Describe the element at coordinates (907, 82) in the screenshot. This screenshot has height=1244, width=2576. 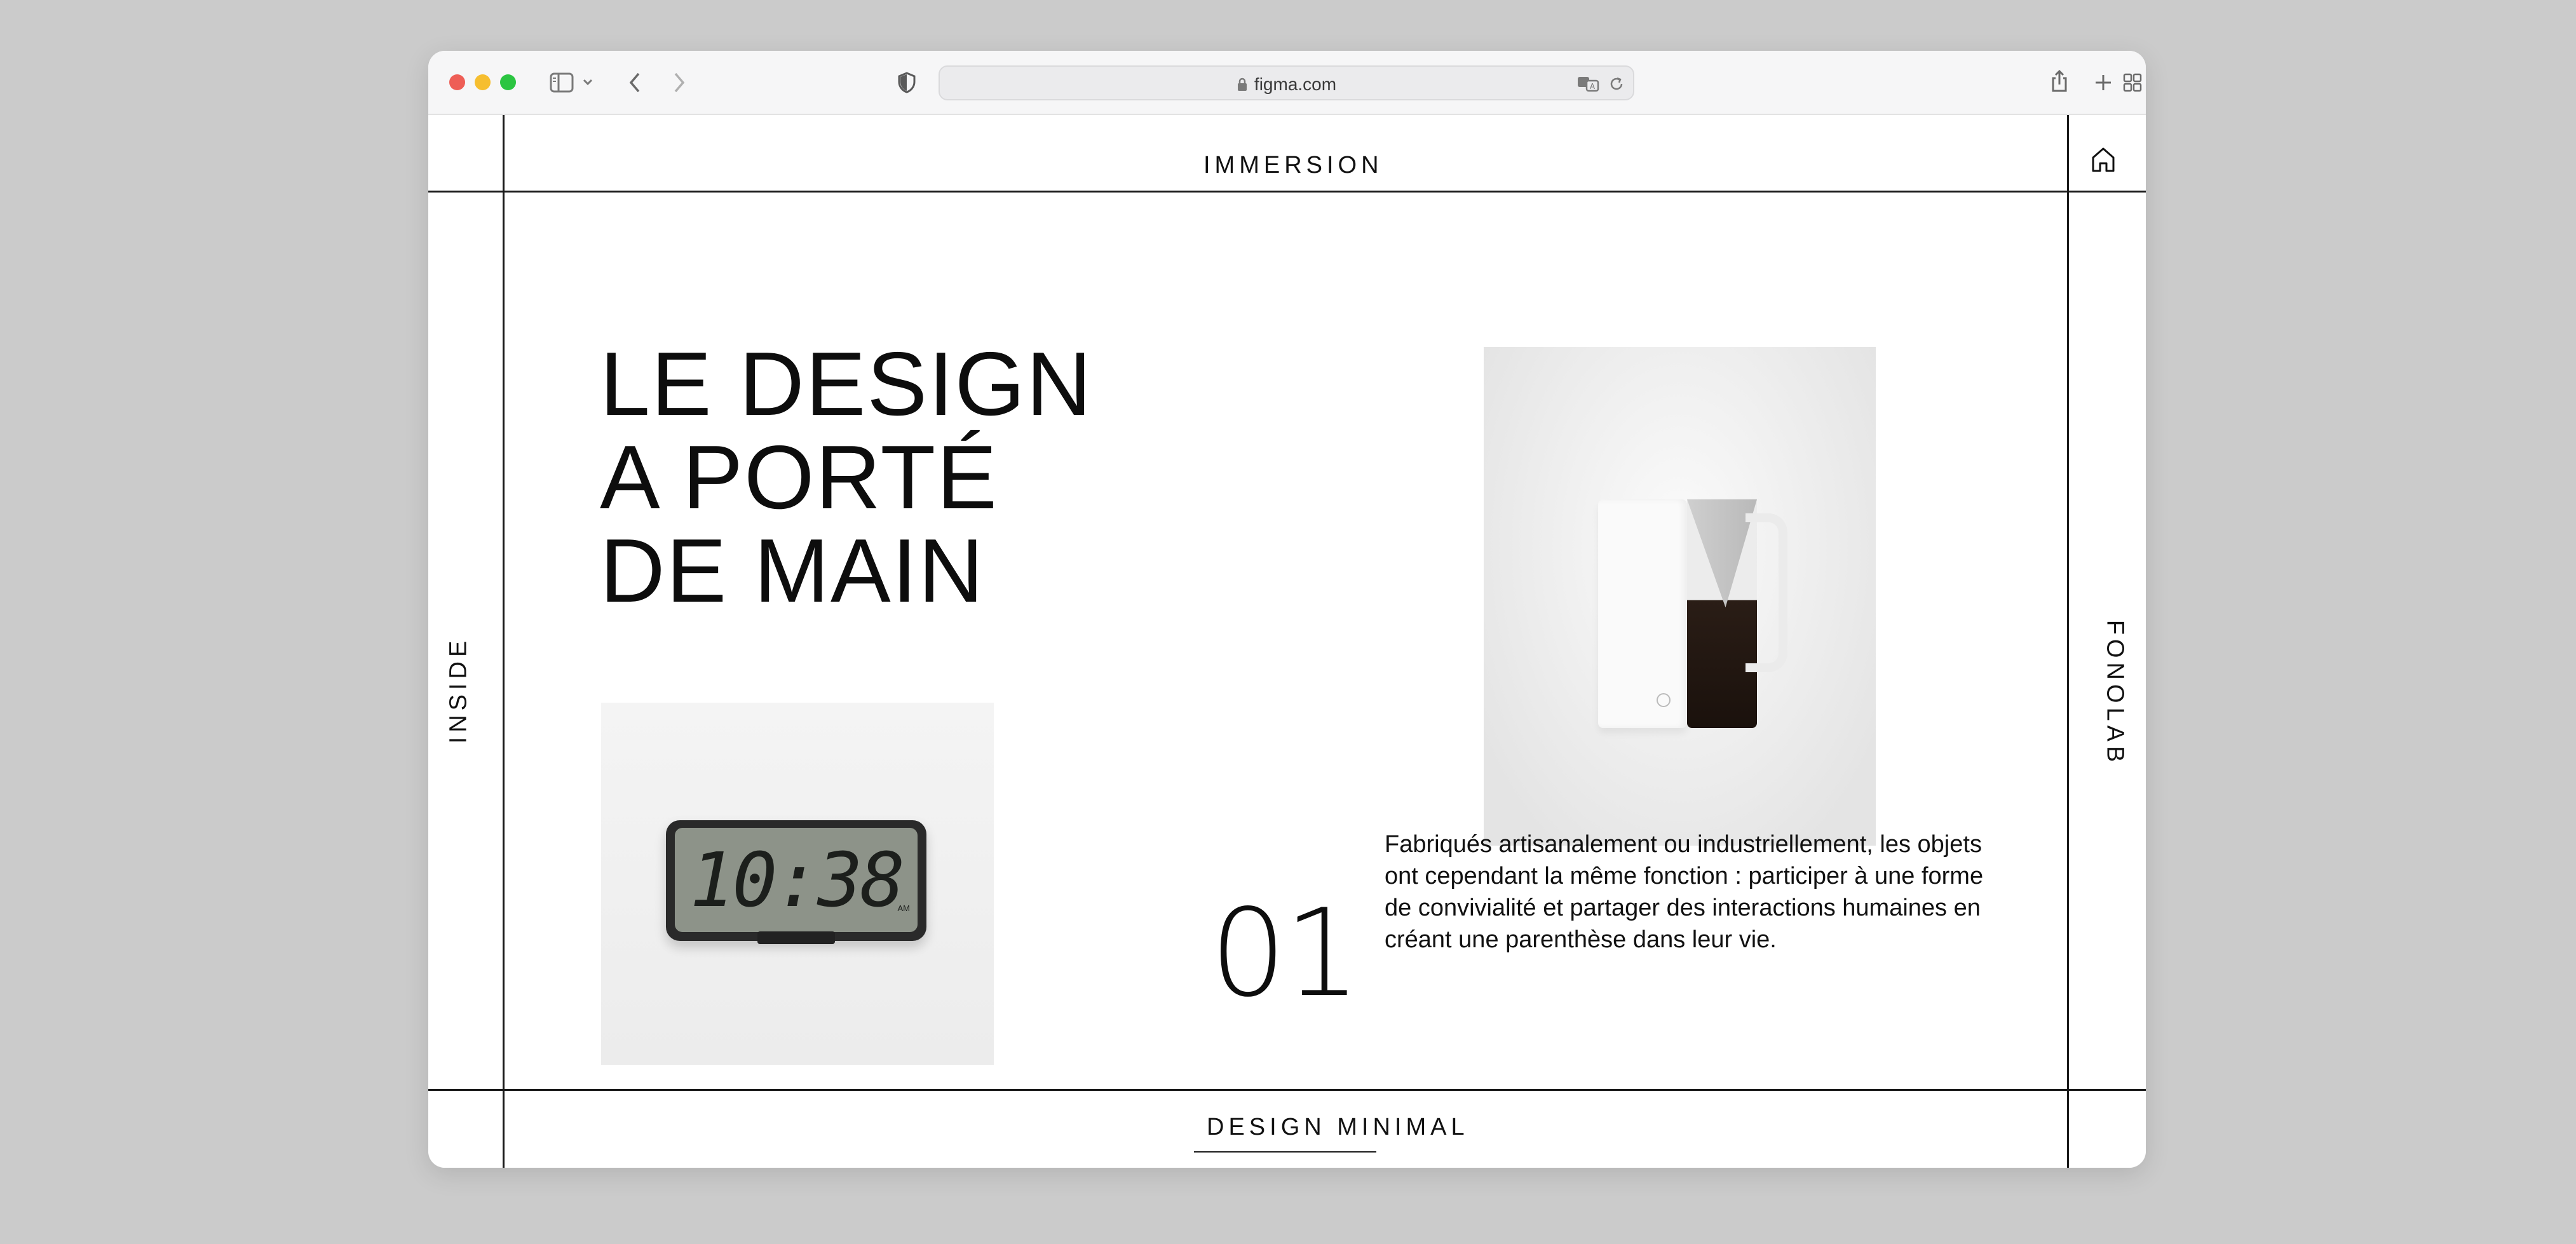
I see `shield-icon` at that location.